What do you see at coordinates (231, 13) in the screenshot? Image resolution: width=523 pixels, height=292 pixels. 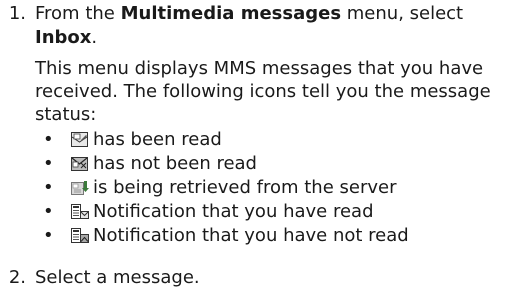 I see `menu-name: Multimedia messages` at bounding box center [231, 13].